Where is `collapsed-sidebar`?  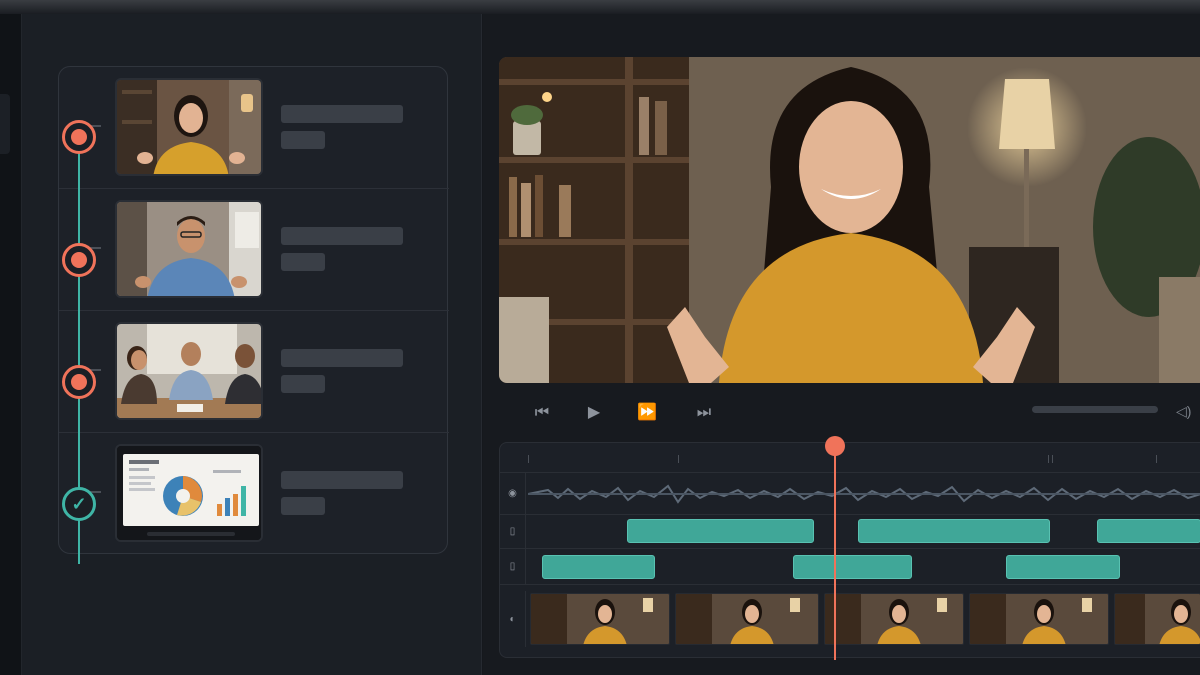
collapsed-sidebar is located at coordinates (11, 344).